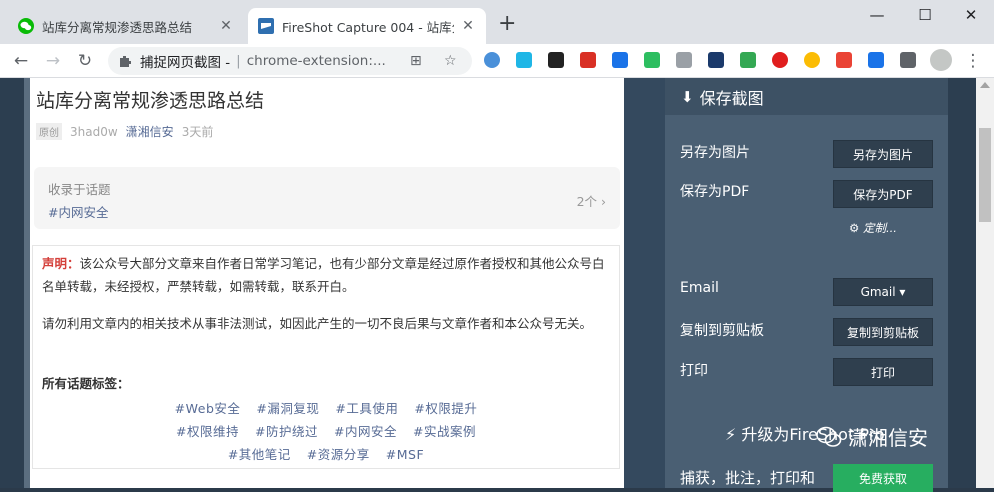 This screenshot has width=994, height=492. Describe the element at coordinates (652, 60) in the screenshot. I see `evernote-icon` at that location.